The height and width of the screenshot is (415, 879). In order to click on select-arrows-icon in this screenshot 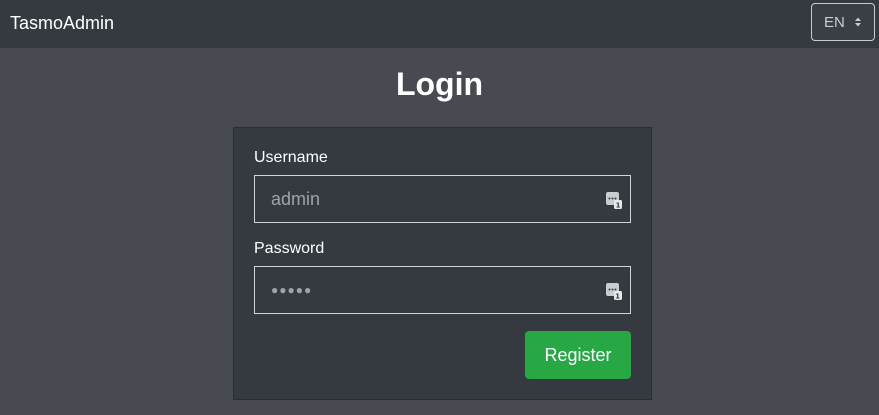, I will do `click(858, 22)`.